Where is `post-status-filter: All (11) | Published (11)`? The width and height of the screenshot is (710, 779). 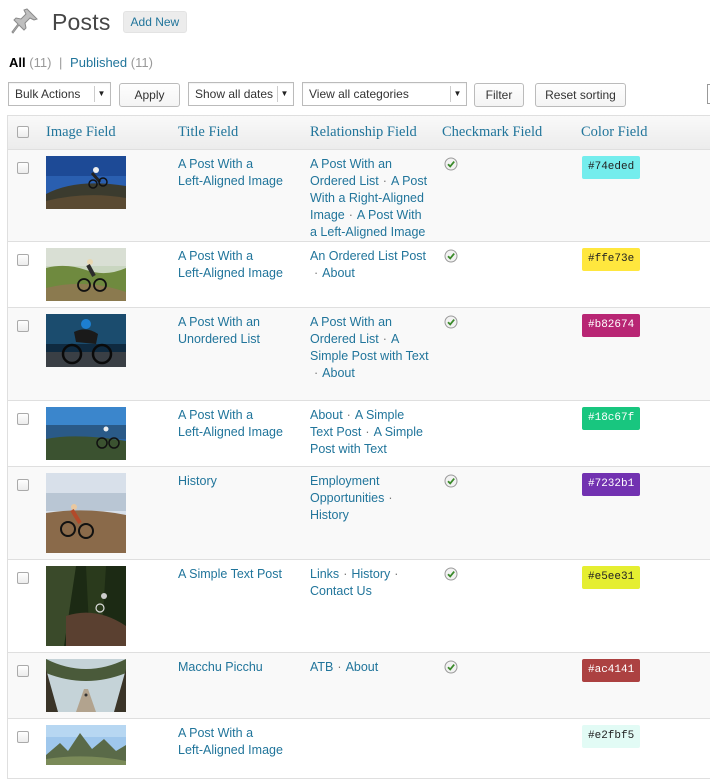 post-status-filter: All (11) | Published (11) is located at coordinates (81, 62).